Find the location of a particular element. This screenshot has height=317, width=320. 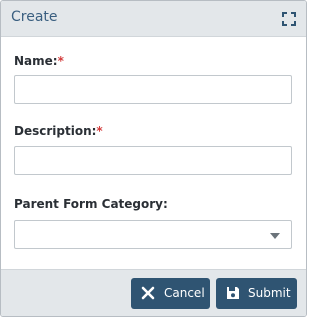

dialog-header: Create is located at coordinates (153, 19).